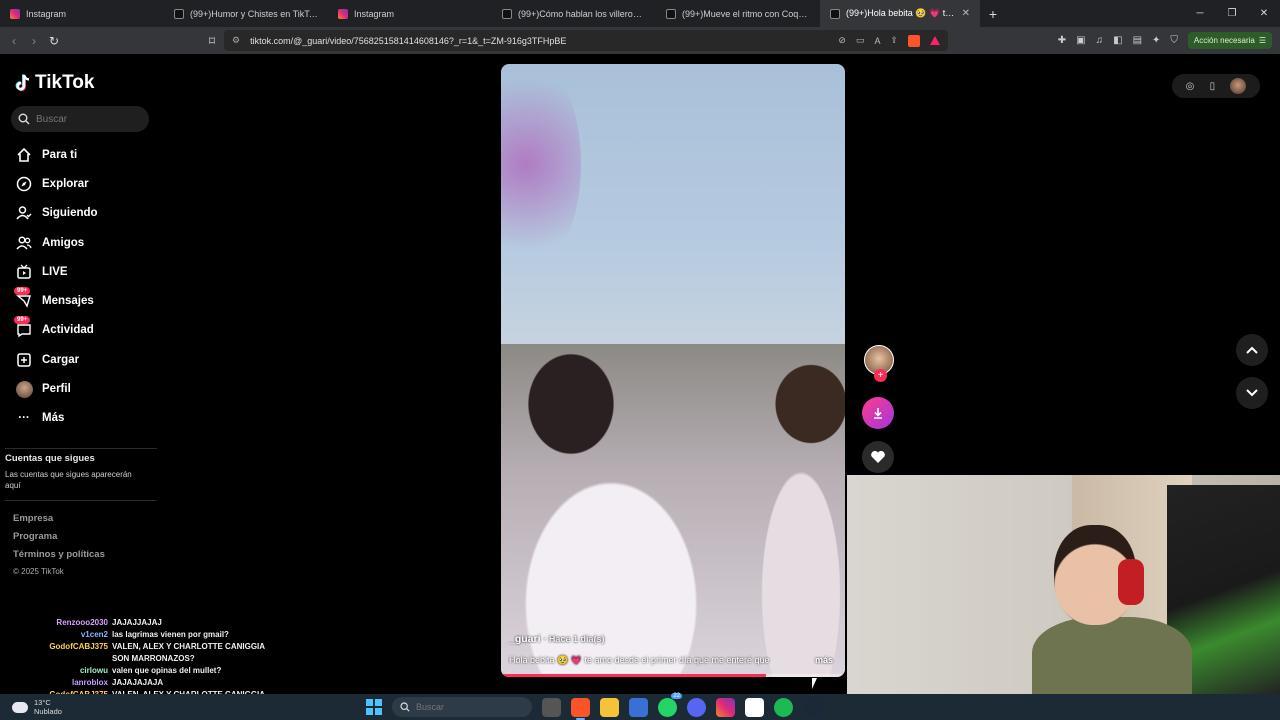  I want to click on device-icon: ▯, so click(1213, 86).